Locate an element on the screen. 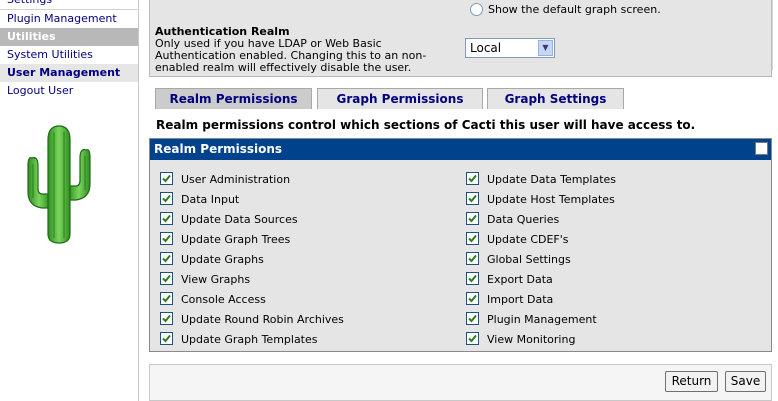 This screenshot has height=401, width=778. chevron-down-icon: ▼ is located at coordinates (545, 48).